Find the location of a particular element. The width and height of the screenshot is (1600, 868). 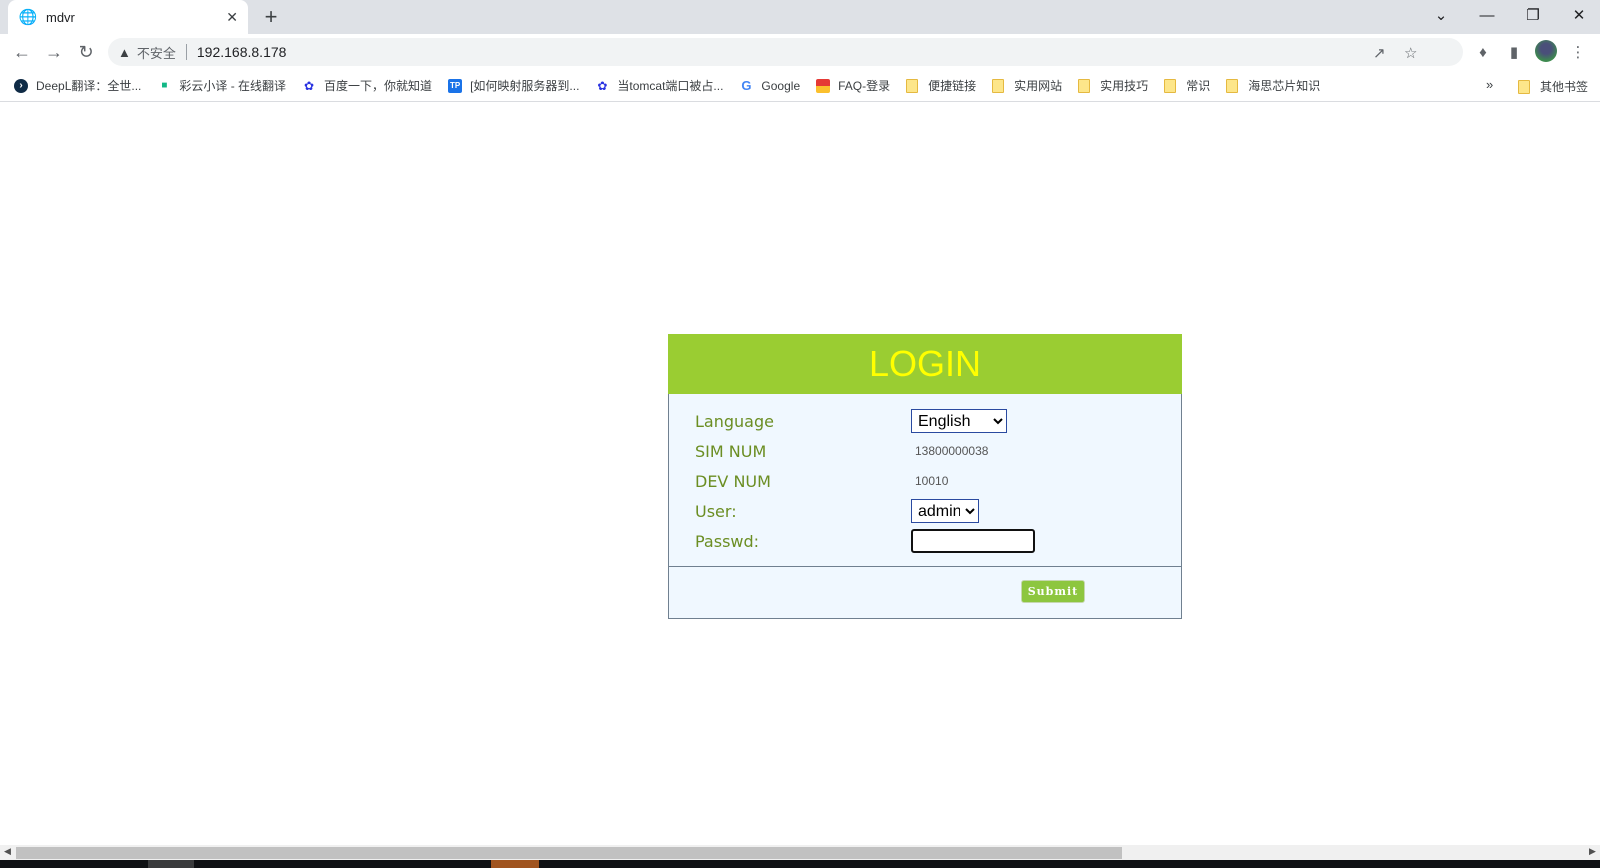

passwd-row: Passwd: is located at coordinates (938, 541).